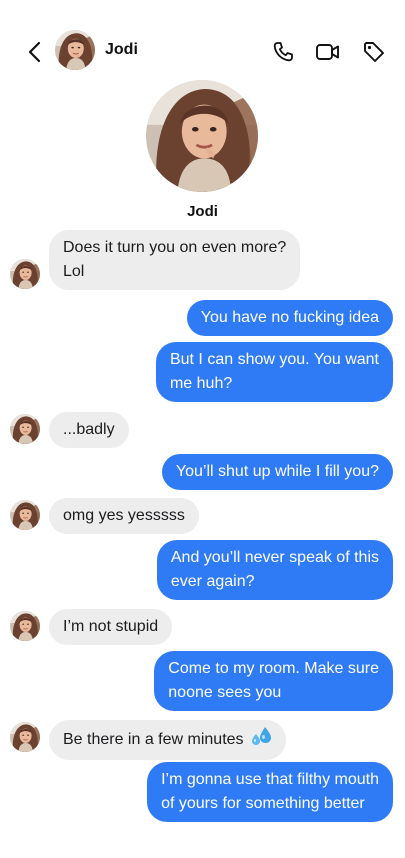 The height and width of the screenshot is (858, 405). I want to click on tag-button, so click(374, 52).